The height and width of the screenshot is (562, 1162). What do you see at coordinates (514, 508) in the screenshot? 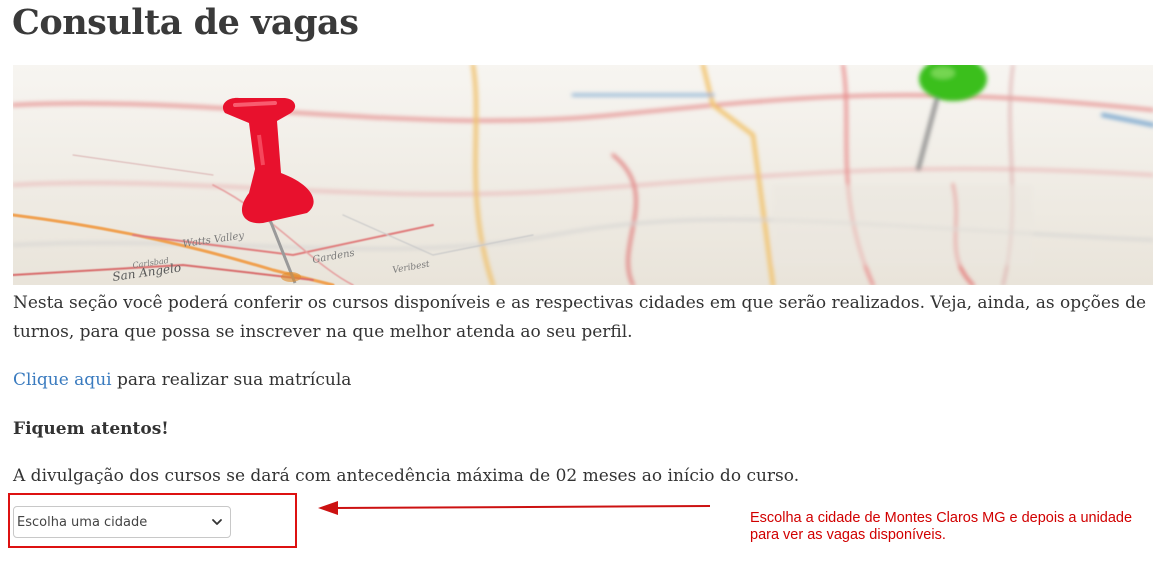
I see `arrow-left-icon` at bounding box center [514, 508].